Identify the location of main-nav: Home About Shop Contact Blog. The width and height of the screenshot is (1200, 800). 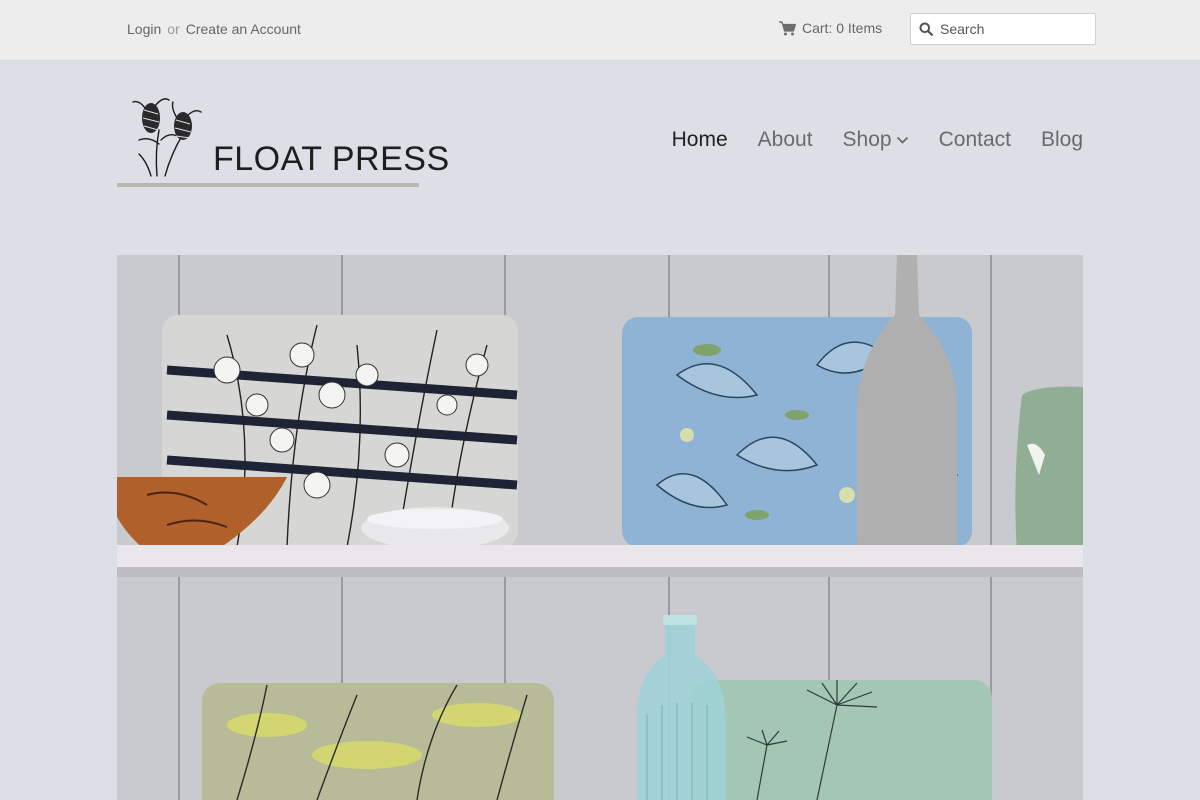
(877, 140).